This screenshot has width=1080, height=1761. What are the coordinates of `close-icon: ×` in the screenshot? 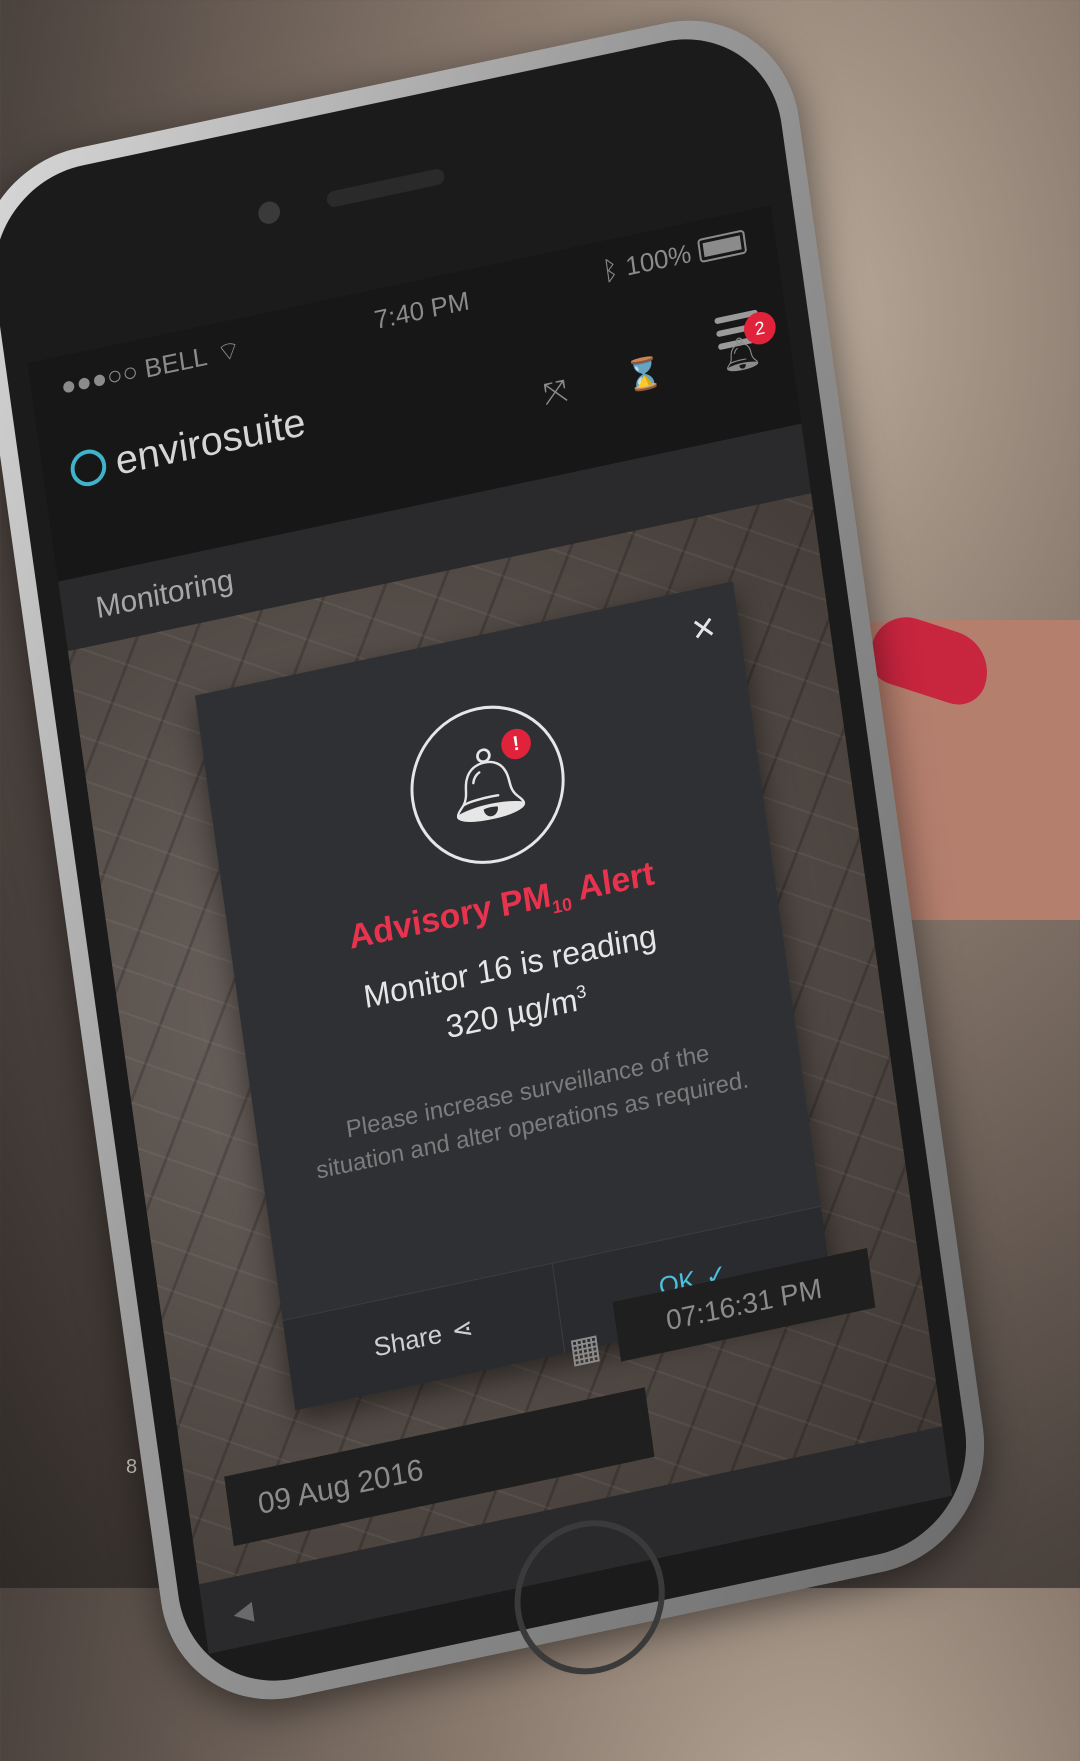 It's located at (703, 629).